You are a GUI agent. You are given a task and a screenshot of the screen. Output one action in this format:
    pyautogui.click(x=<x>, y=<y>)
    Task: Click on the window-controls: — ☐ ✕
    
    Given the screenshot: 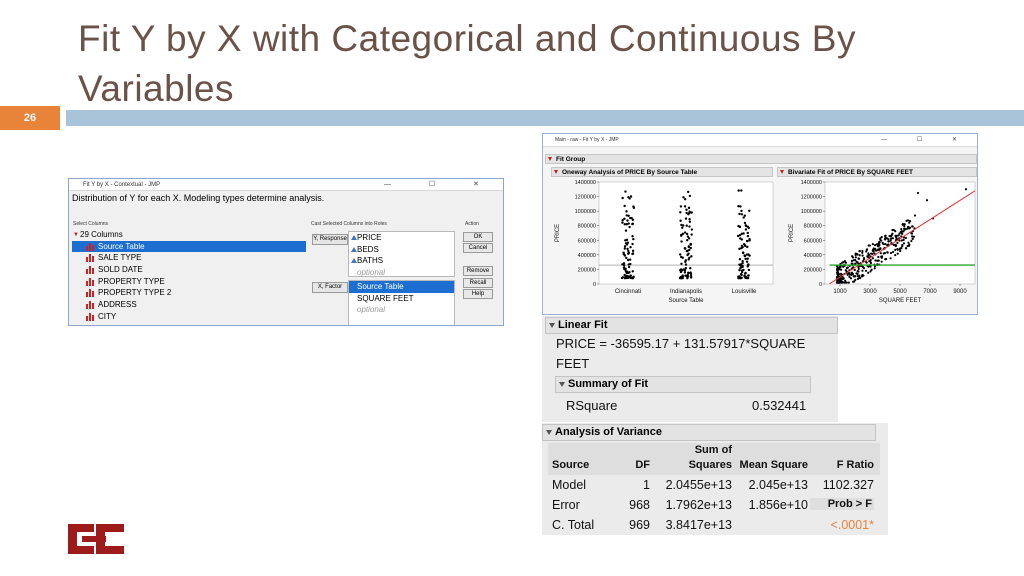 What is the action you would take?
    pyautogui.click(x=440, y=185)
    